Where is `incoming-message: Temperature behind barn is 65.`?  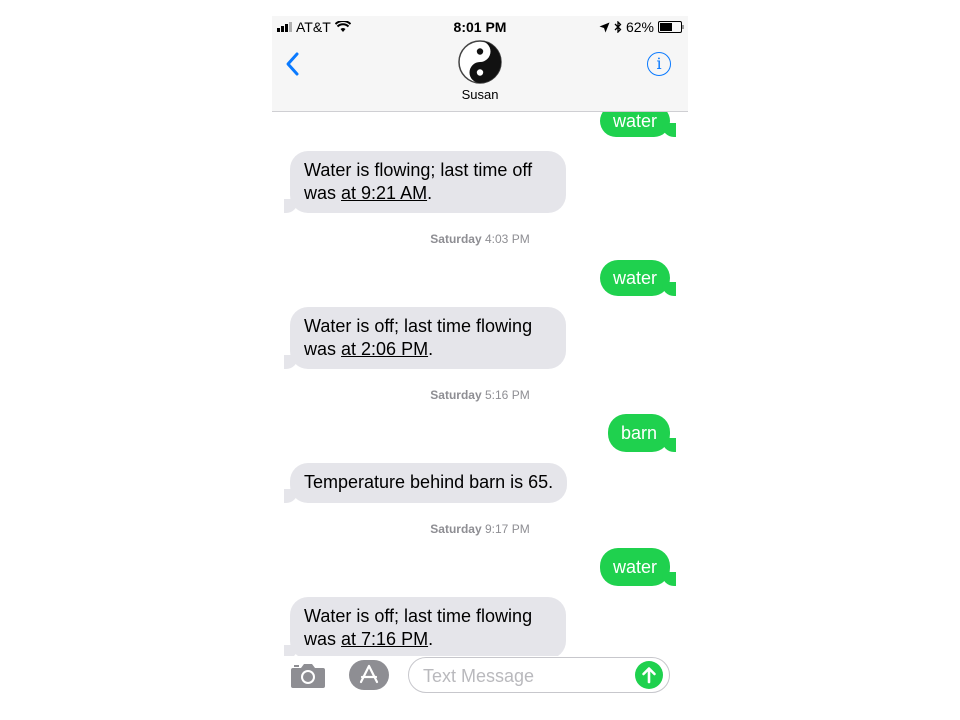
incoming-message: Temperature behind barn is 65. is located at coordinates (425, 483).